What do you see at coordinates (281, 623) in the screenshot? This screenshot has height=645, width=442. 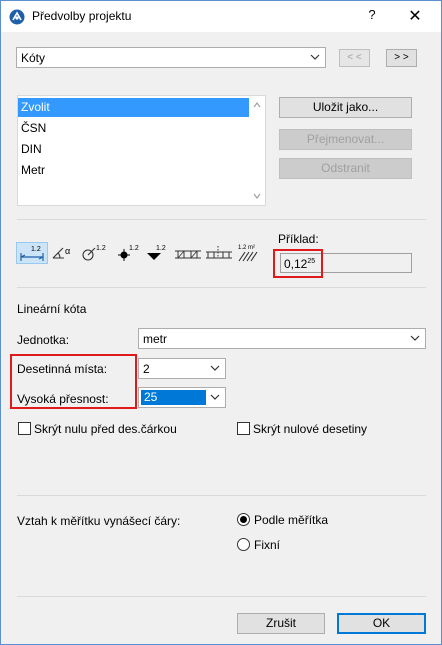 I see `cancel-button: Zrušit` at bounding box center [281, 623].